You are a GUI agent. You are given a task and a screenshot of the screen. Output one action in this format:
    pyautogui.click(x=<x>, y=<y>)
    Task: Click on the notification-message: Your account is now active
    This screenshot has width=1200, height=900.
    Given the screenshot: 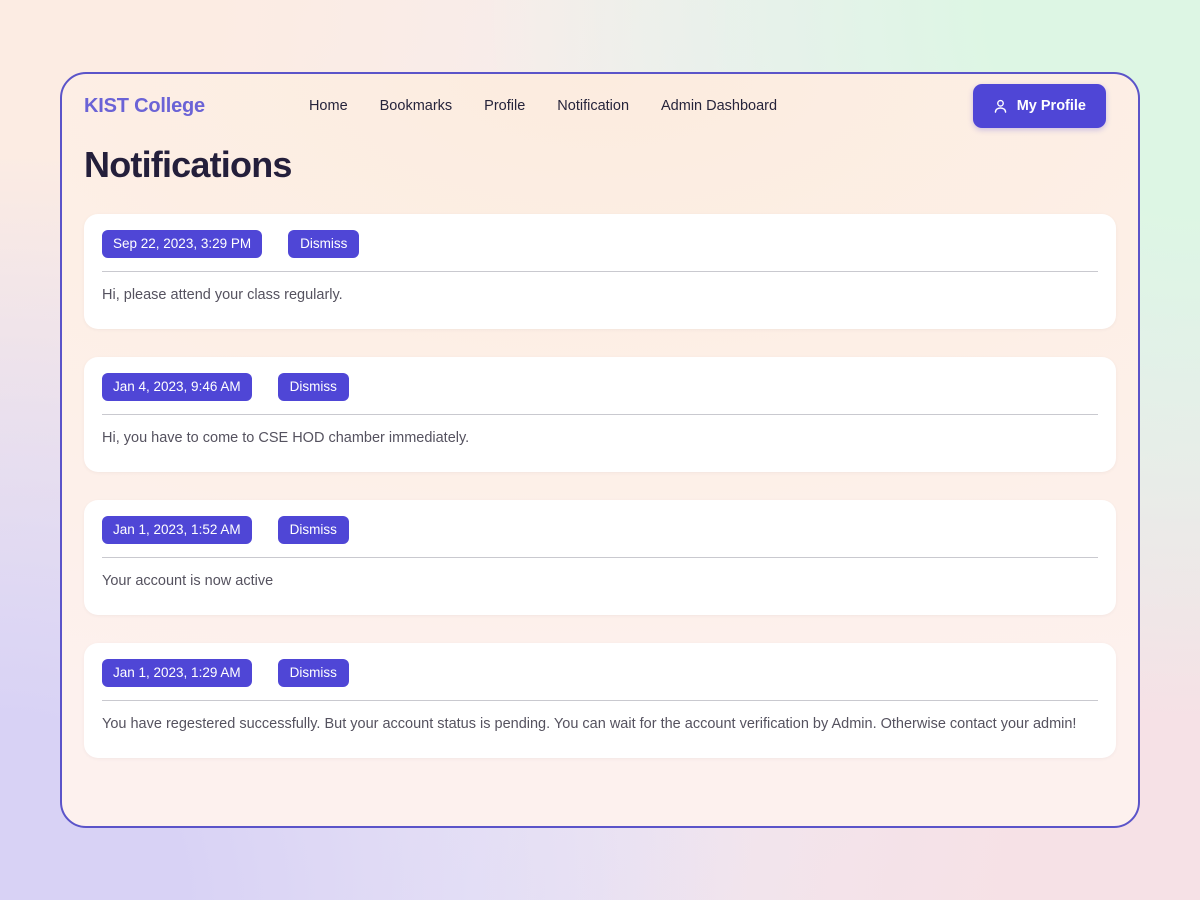 What is the action you would take?
    pyautogui.click(x=188, y=580)
    